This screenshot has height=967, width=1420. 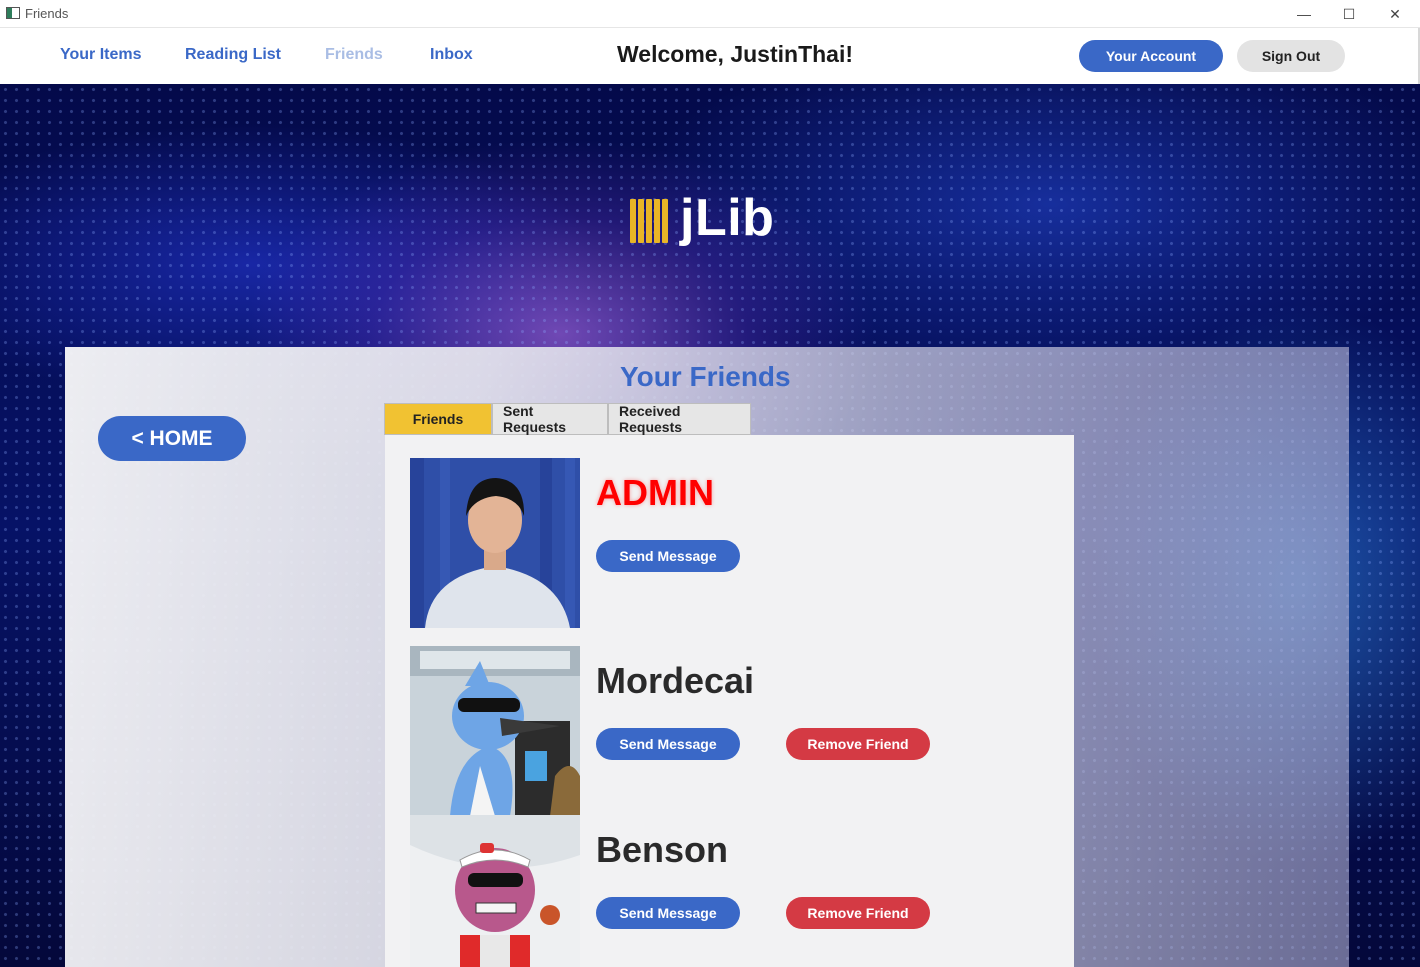 What do you see at coordinates (550, 419) in the screenshot?
I see `tab-sent-requests: Sent Requests` at bounding box center [550, 419].